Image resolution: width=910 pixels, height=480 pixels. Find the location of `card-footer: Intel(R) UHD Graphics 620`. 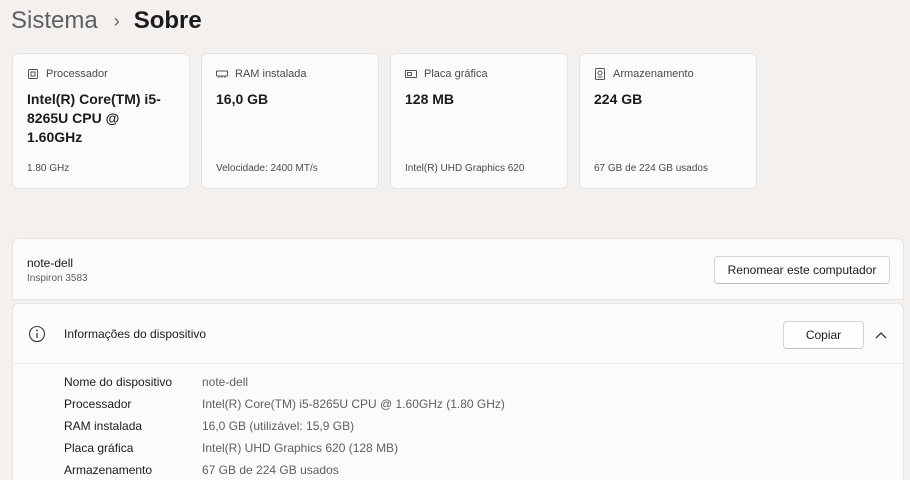

card-footer: Intel(R) UHD Graphics 620 is located at coordinates (465, 168).